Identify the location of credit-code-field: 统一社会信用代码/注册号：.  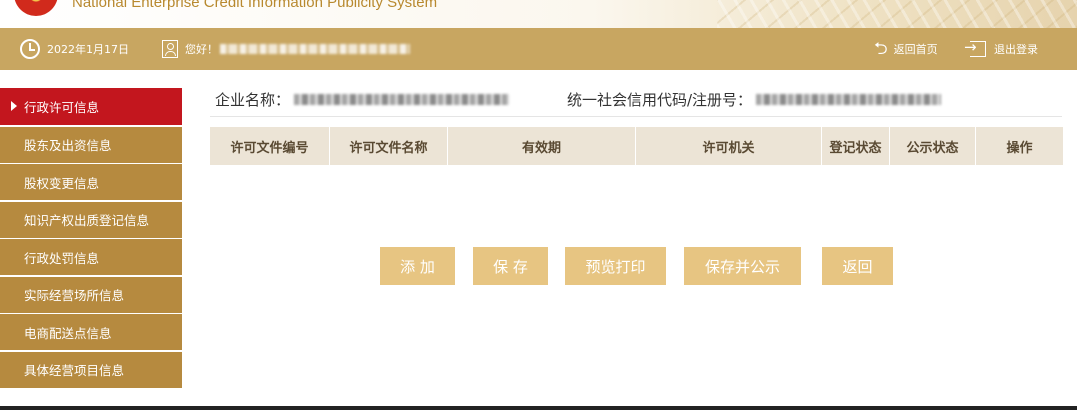
(754, 99).